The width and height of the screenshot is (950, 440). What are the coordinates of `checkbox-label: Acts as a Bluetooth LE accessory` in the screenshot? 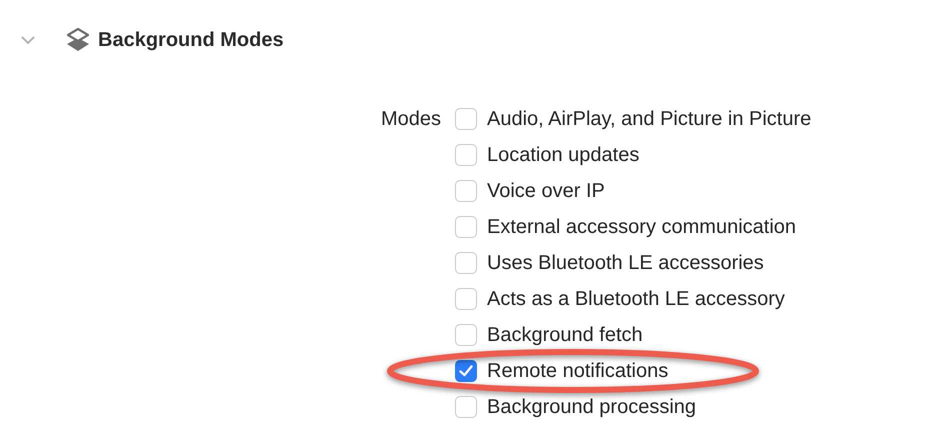 It's located at (636, 299).